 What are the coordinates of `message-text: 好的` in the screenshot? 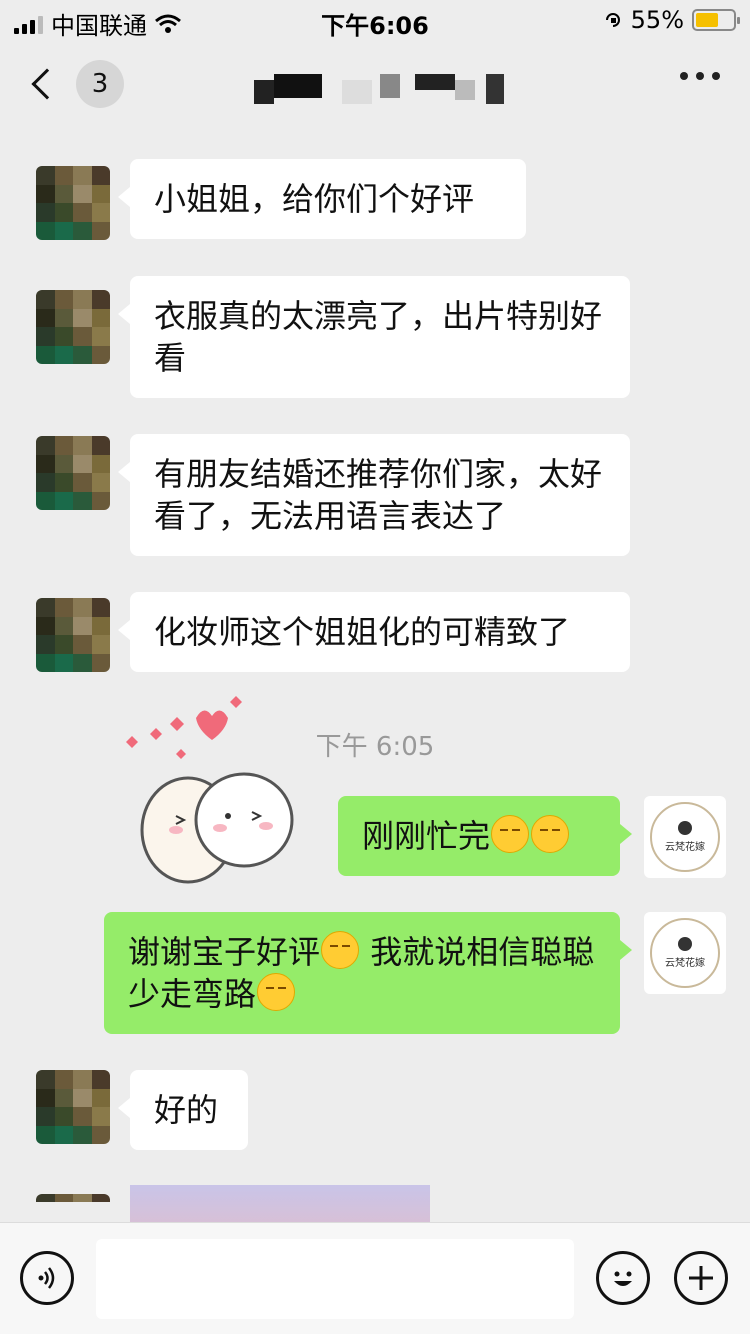 It's located at (186, 1110).